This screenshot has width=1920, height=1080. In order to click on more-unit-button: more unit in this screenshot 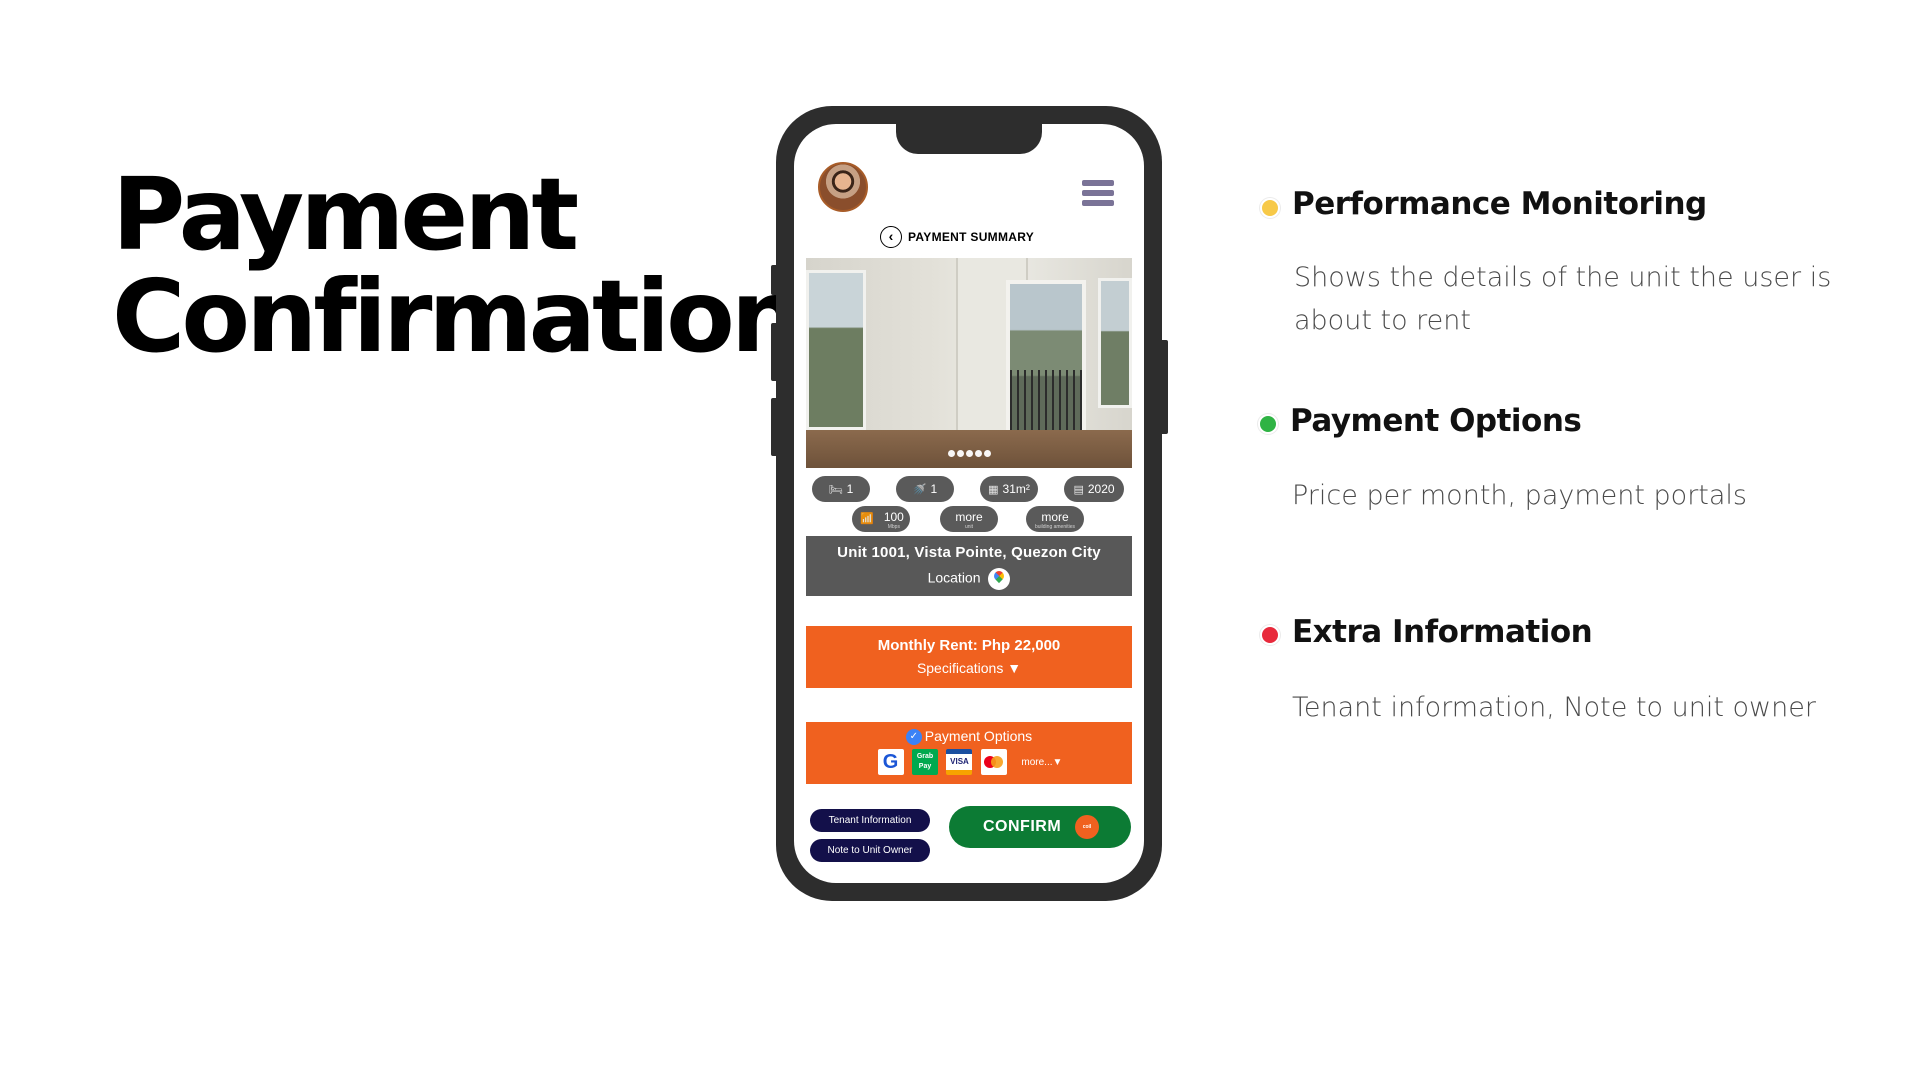, I will do `click(969, 519)`.